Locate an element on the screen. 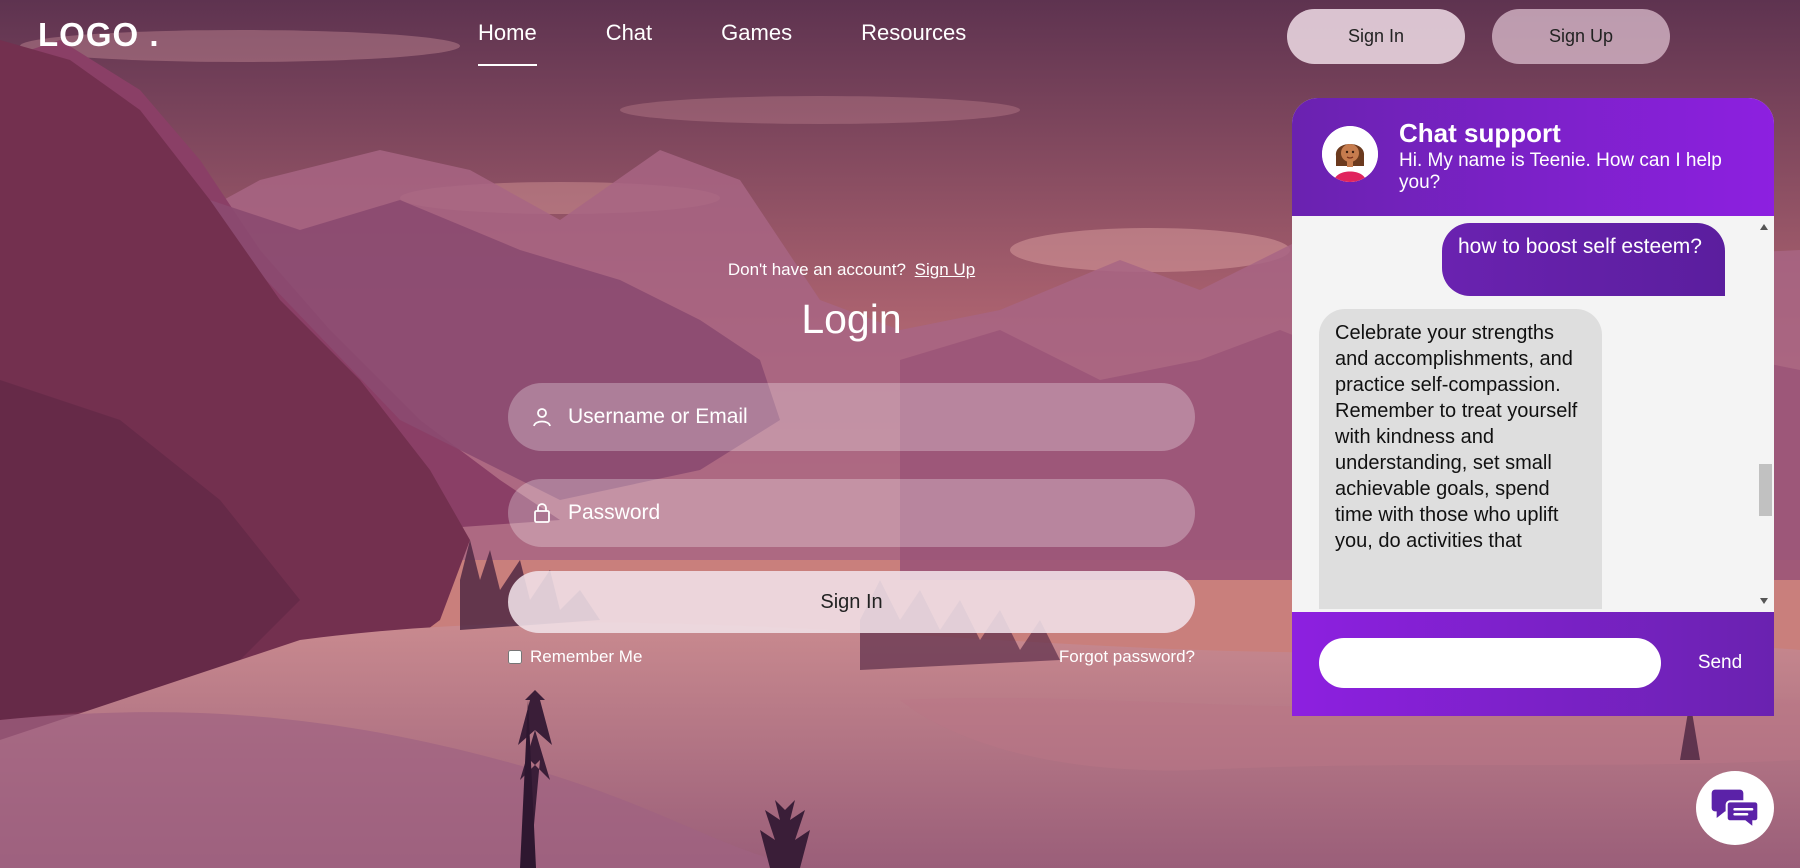  user-message: how to boost self esteem? is located at coordinates (1583, 259).